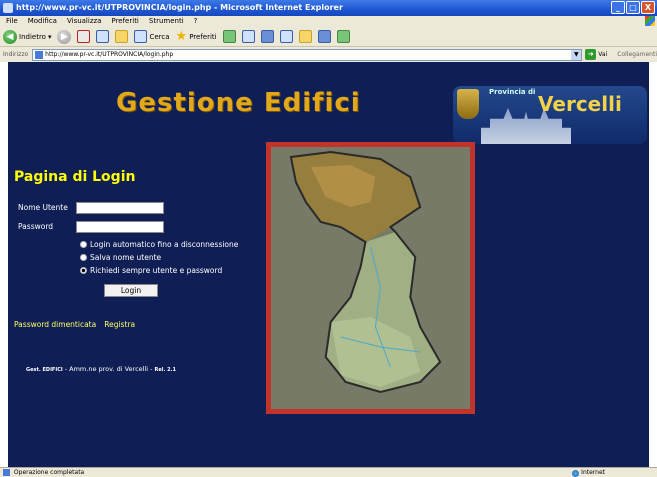 The width and height of the screenshot is (657, 477). I want to click on menu-help: ?, so click(196, 21).